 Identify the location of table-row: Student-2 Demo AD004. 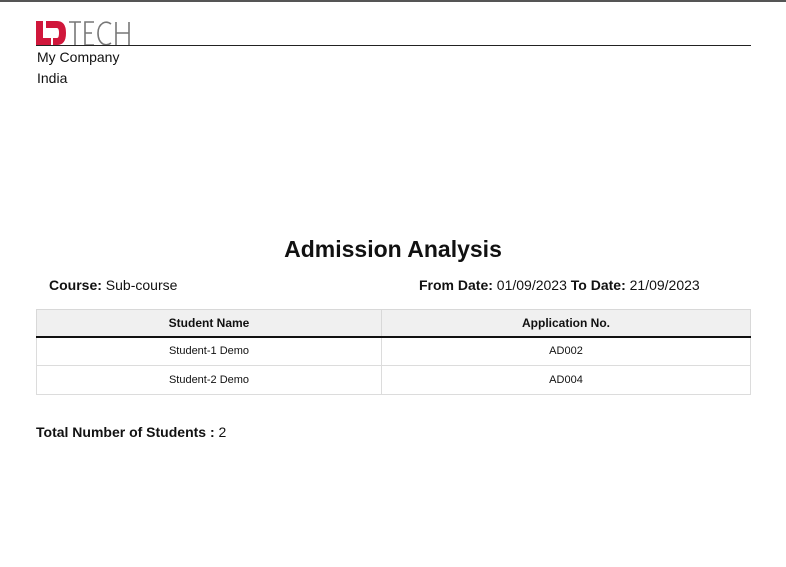
(393, 380).